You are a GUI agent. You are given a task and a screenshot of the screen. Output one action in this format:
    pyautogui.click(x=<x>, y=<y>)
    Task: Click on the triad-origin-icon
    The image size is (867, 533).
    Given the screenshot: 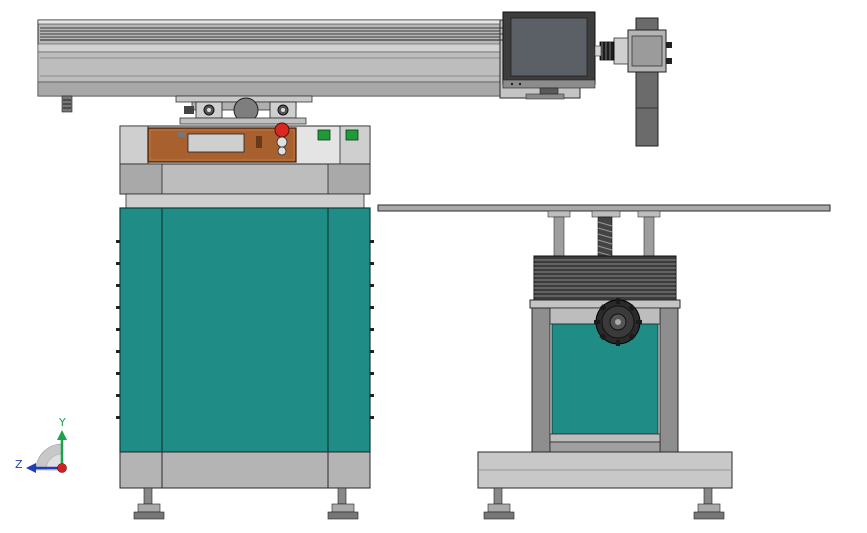 What is the action you would take?
    pyautogui.click(x=62, y=468)
    